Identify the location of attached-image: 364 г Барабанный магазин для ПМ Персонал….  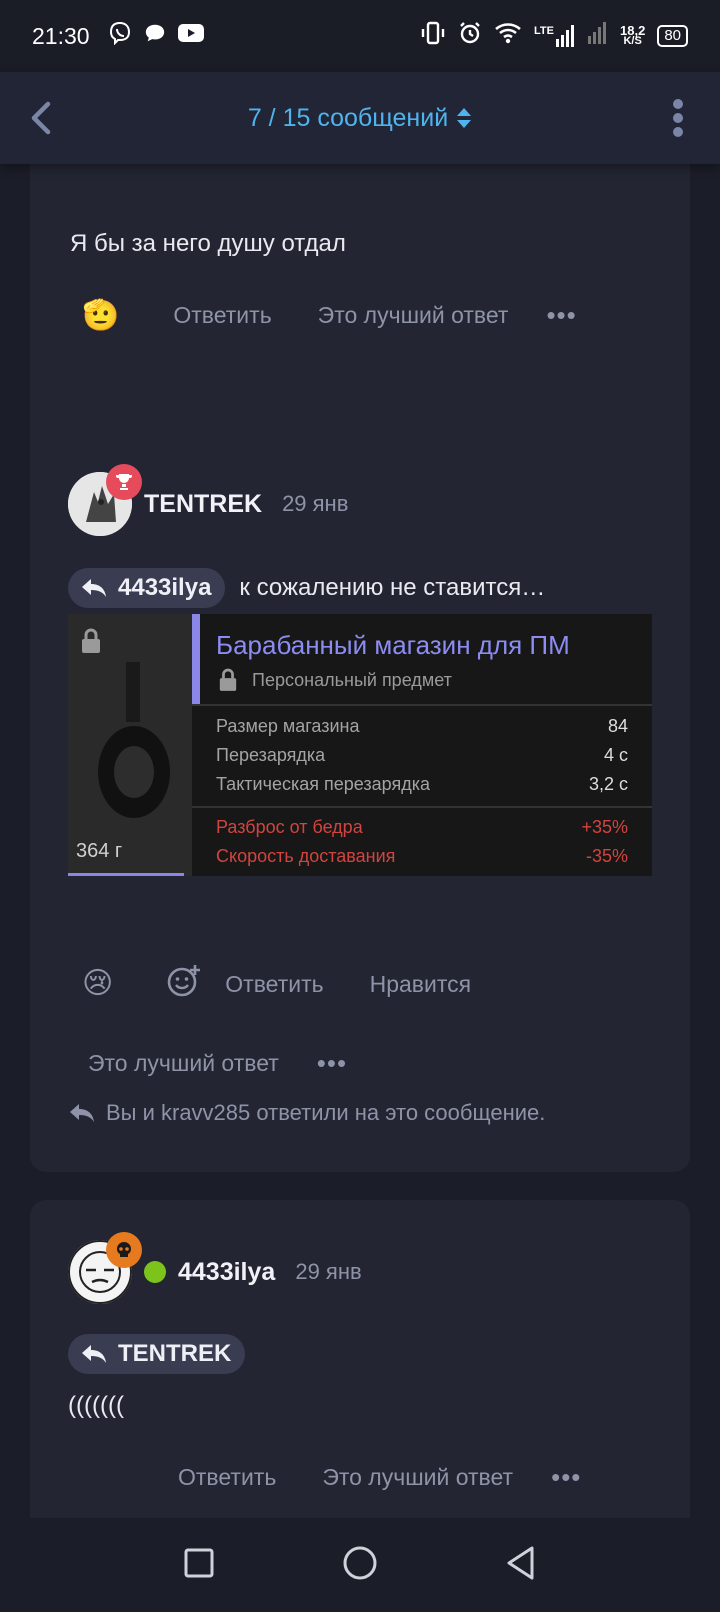
(360, 745).